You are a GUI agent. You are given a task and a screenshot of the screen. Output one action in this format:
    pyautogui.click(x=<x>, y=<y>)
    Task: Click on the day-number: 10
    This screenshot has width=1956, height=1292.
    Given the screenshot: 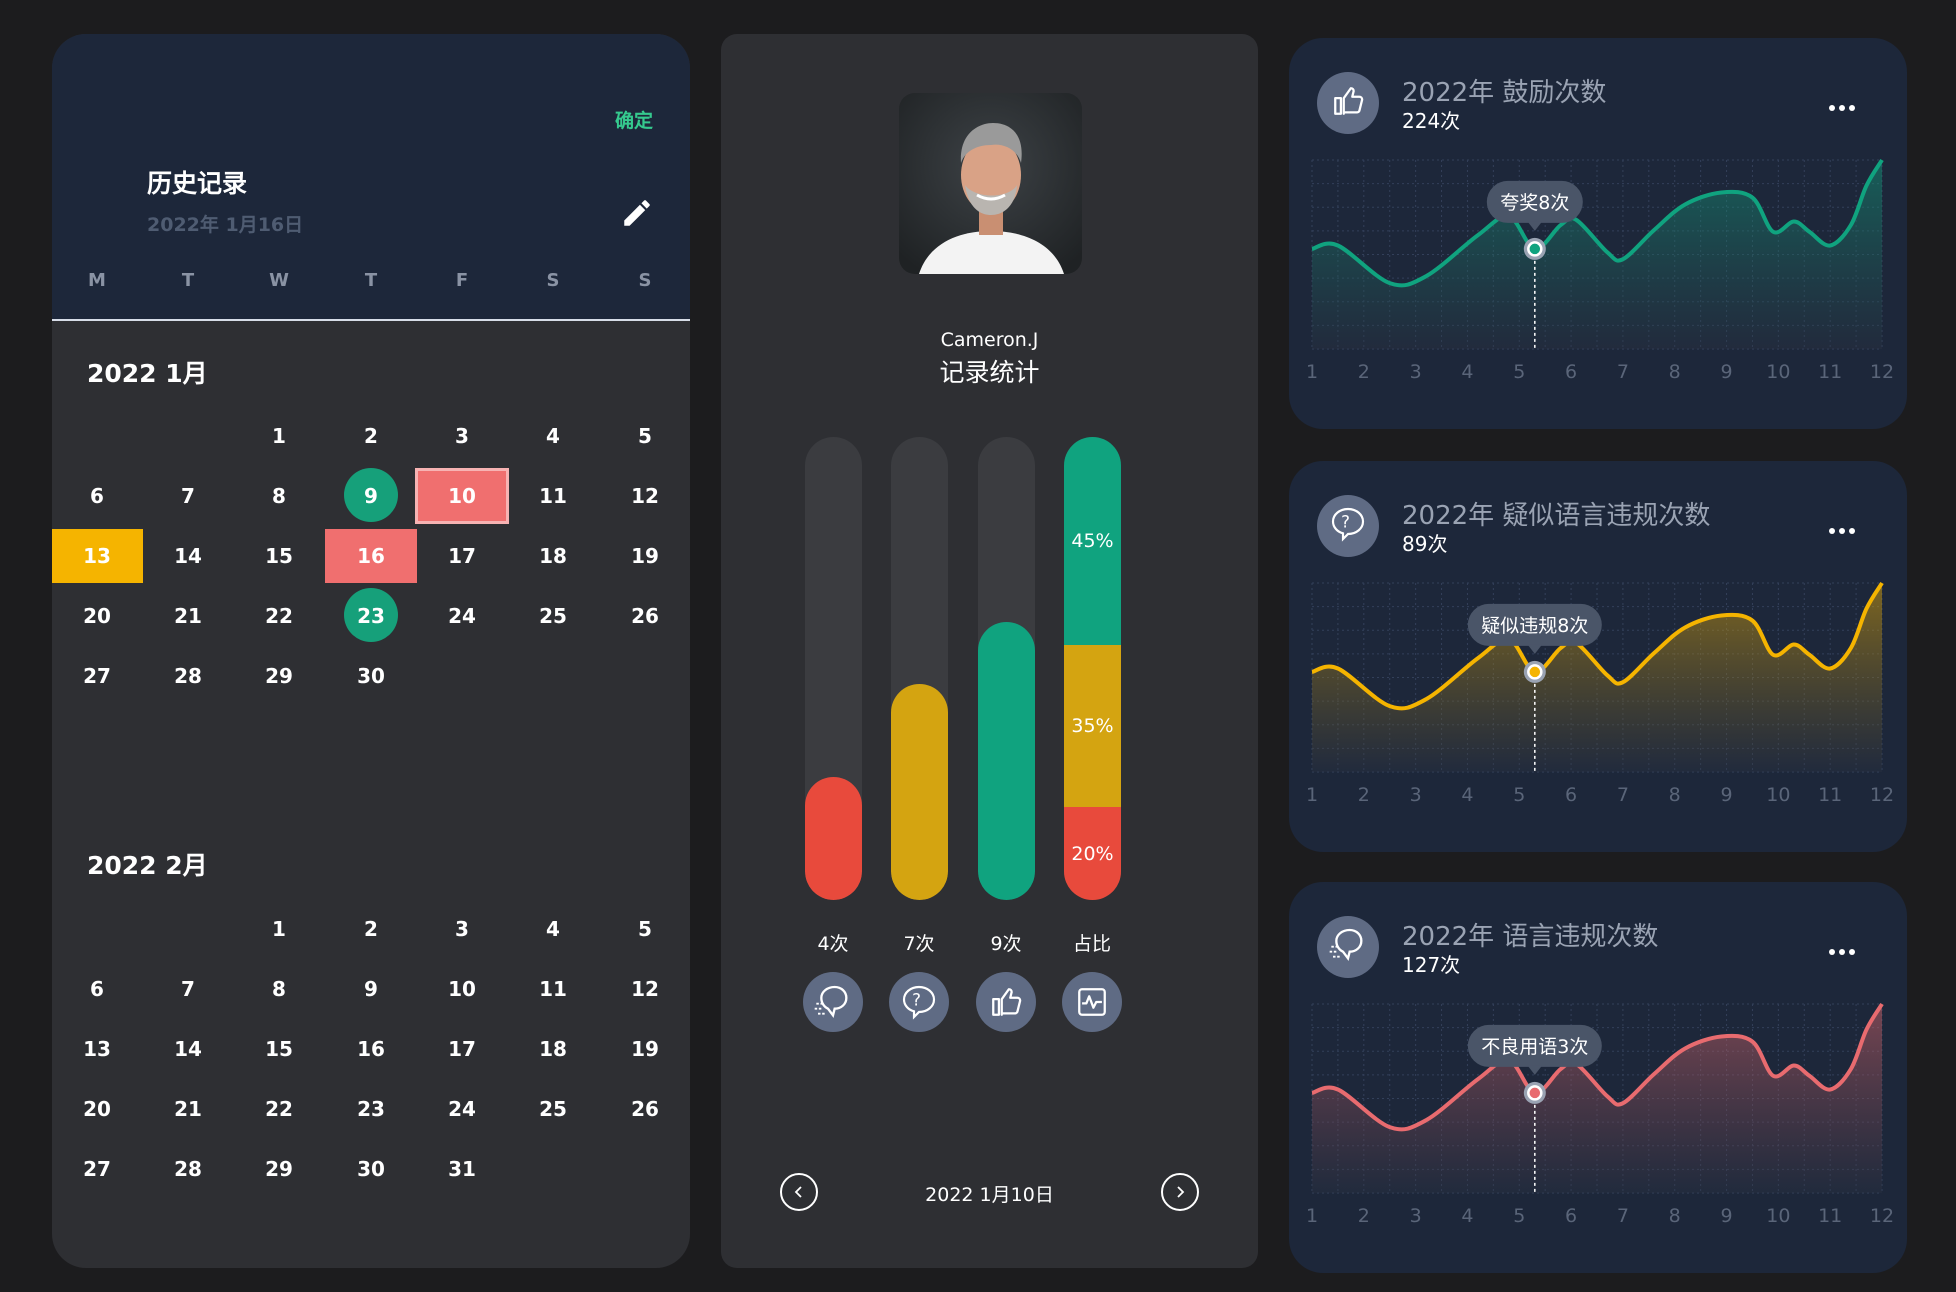 What is the action you would take?
    pyautogui.click(x=462, y=496)
    